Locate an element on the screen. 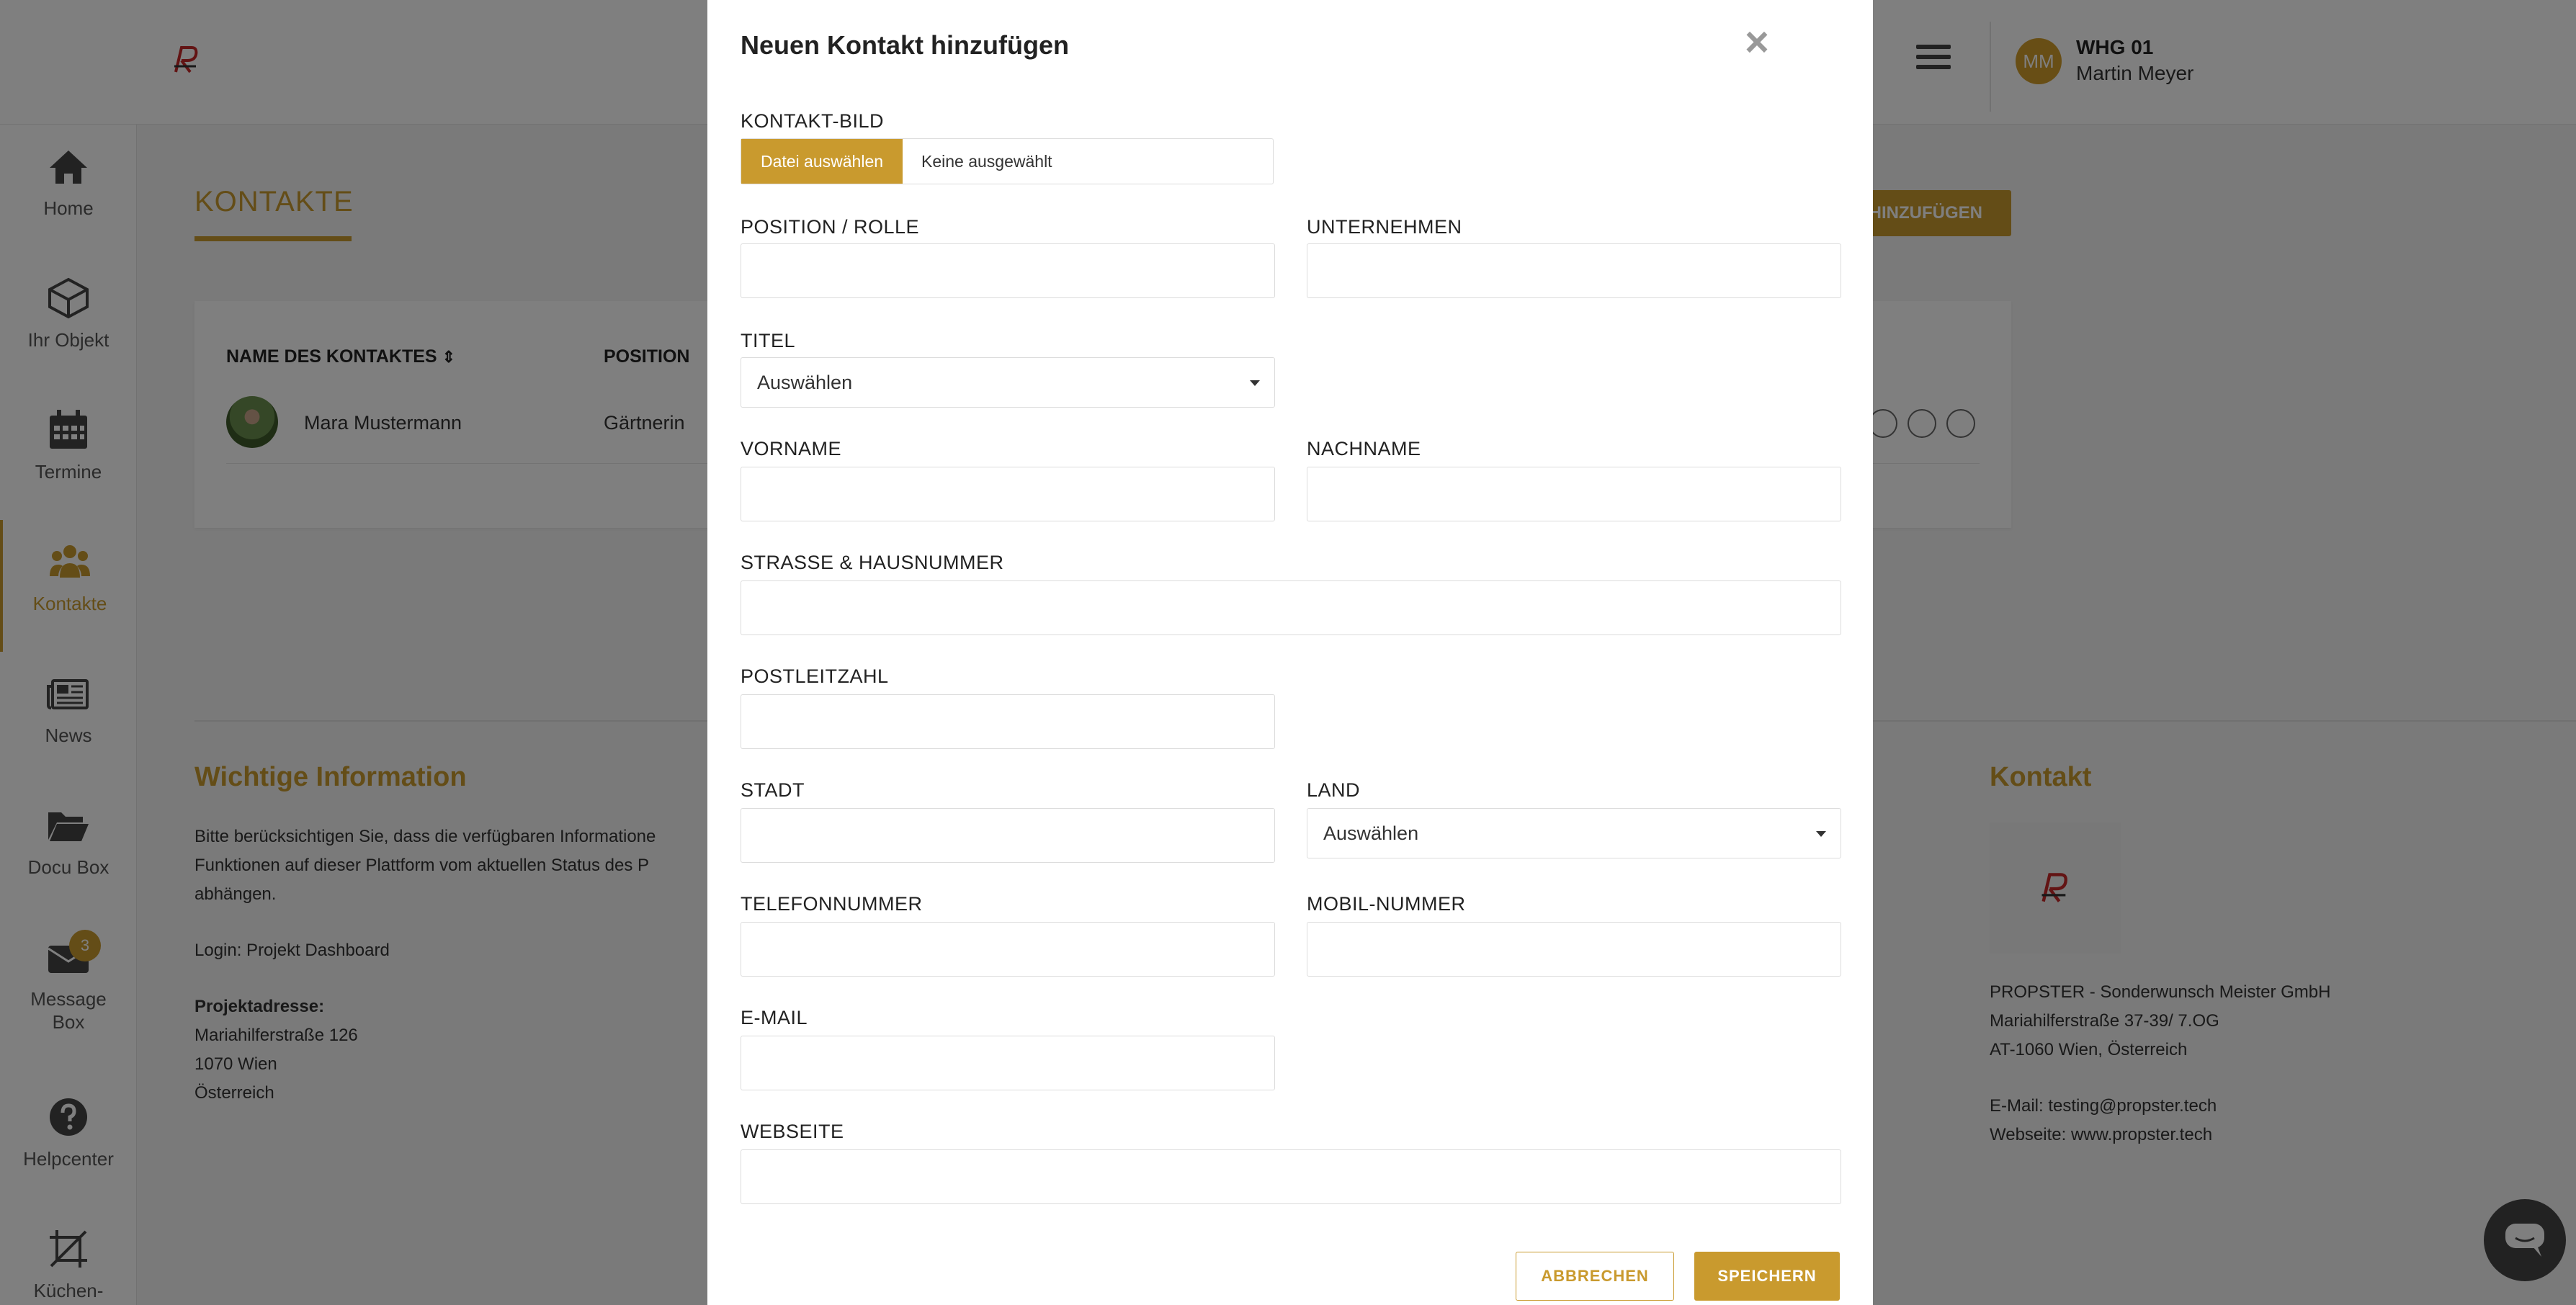  position-label: POSITION / ROLLE is located at coordinates (830, 227).